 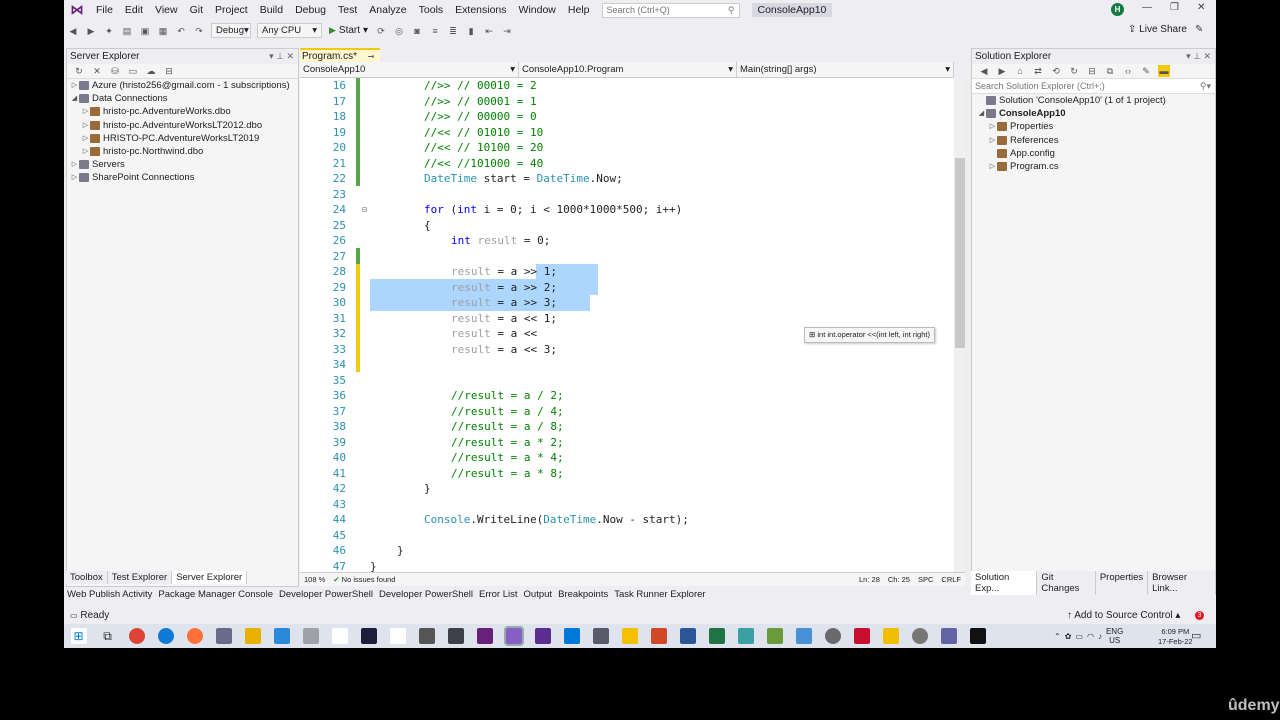 I want to click on properties-icon: ✎, so click(x=1146, y=71).